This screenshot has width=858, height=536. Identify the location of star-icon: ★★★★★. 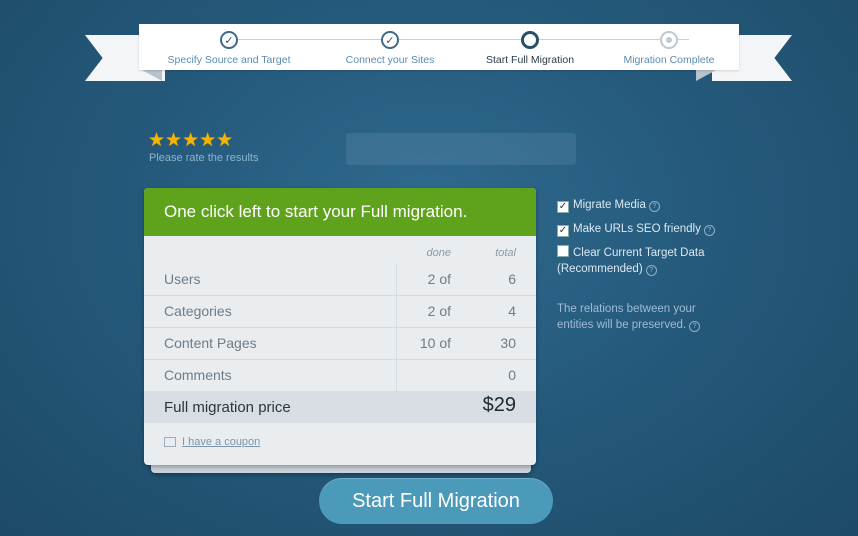
(190, 140).